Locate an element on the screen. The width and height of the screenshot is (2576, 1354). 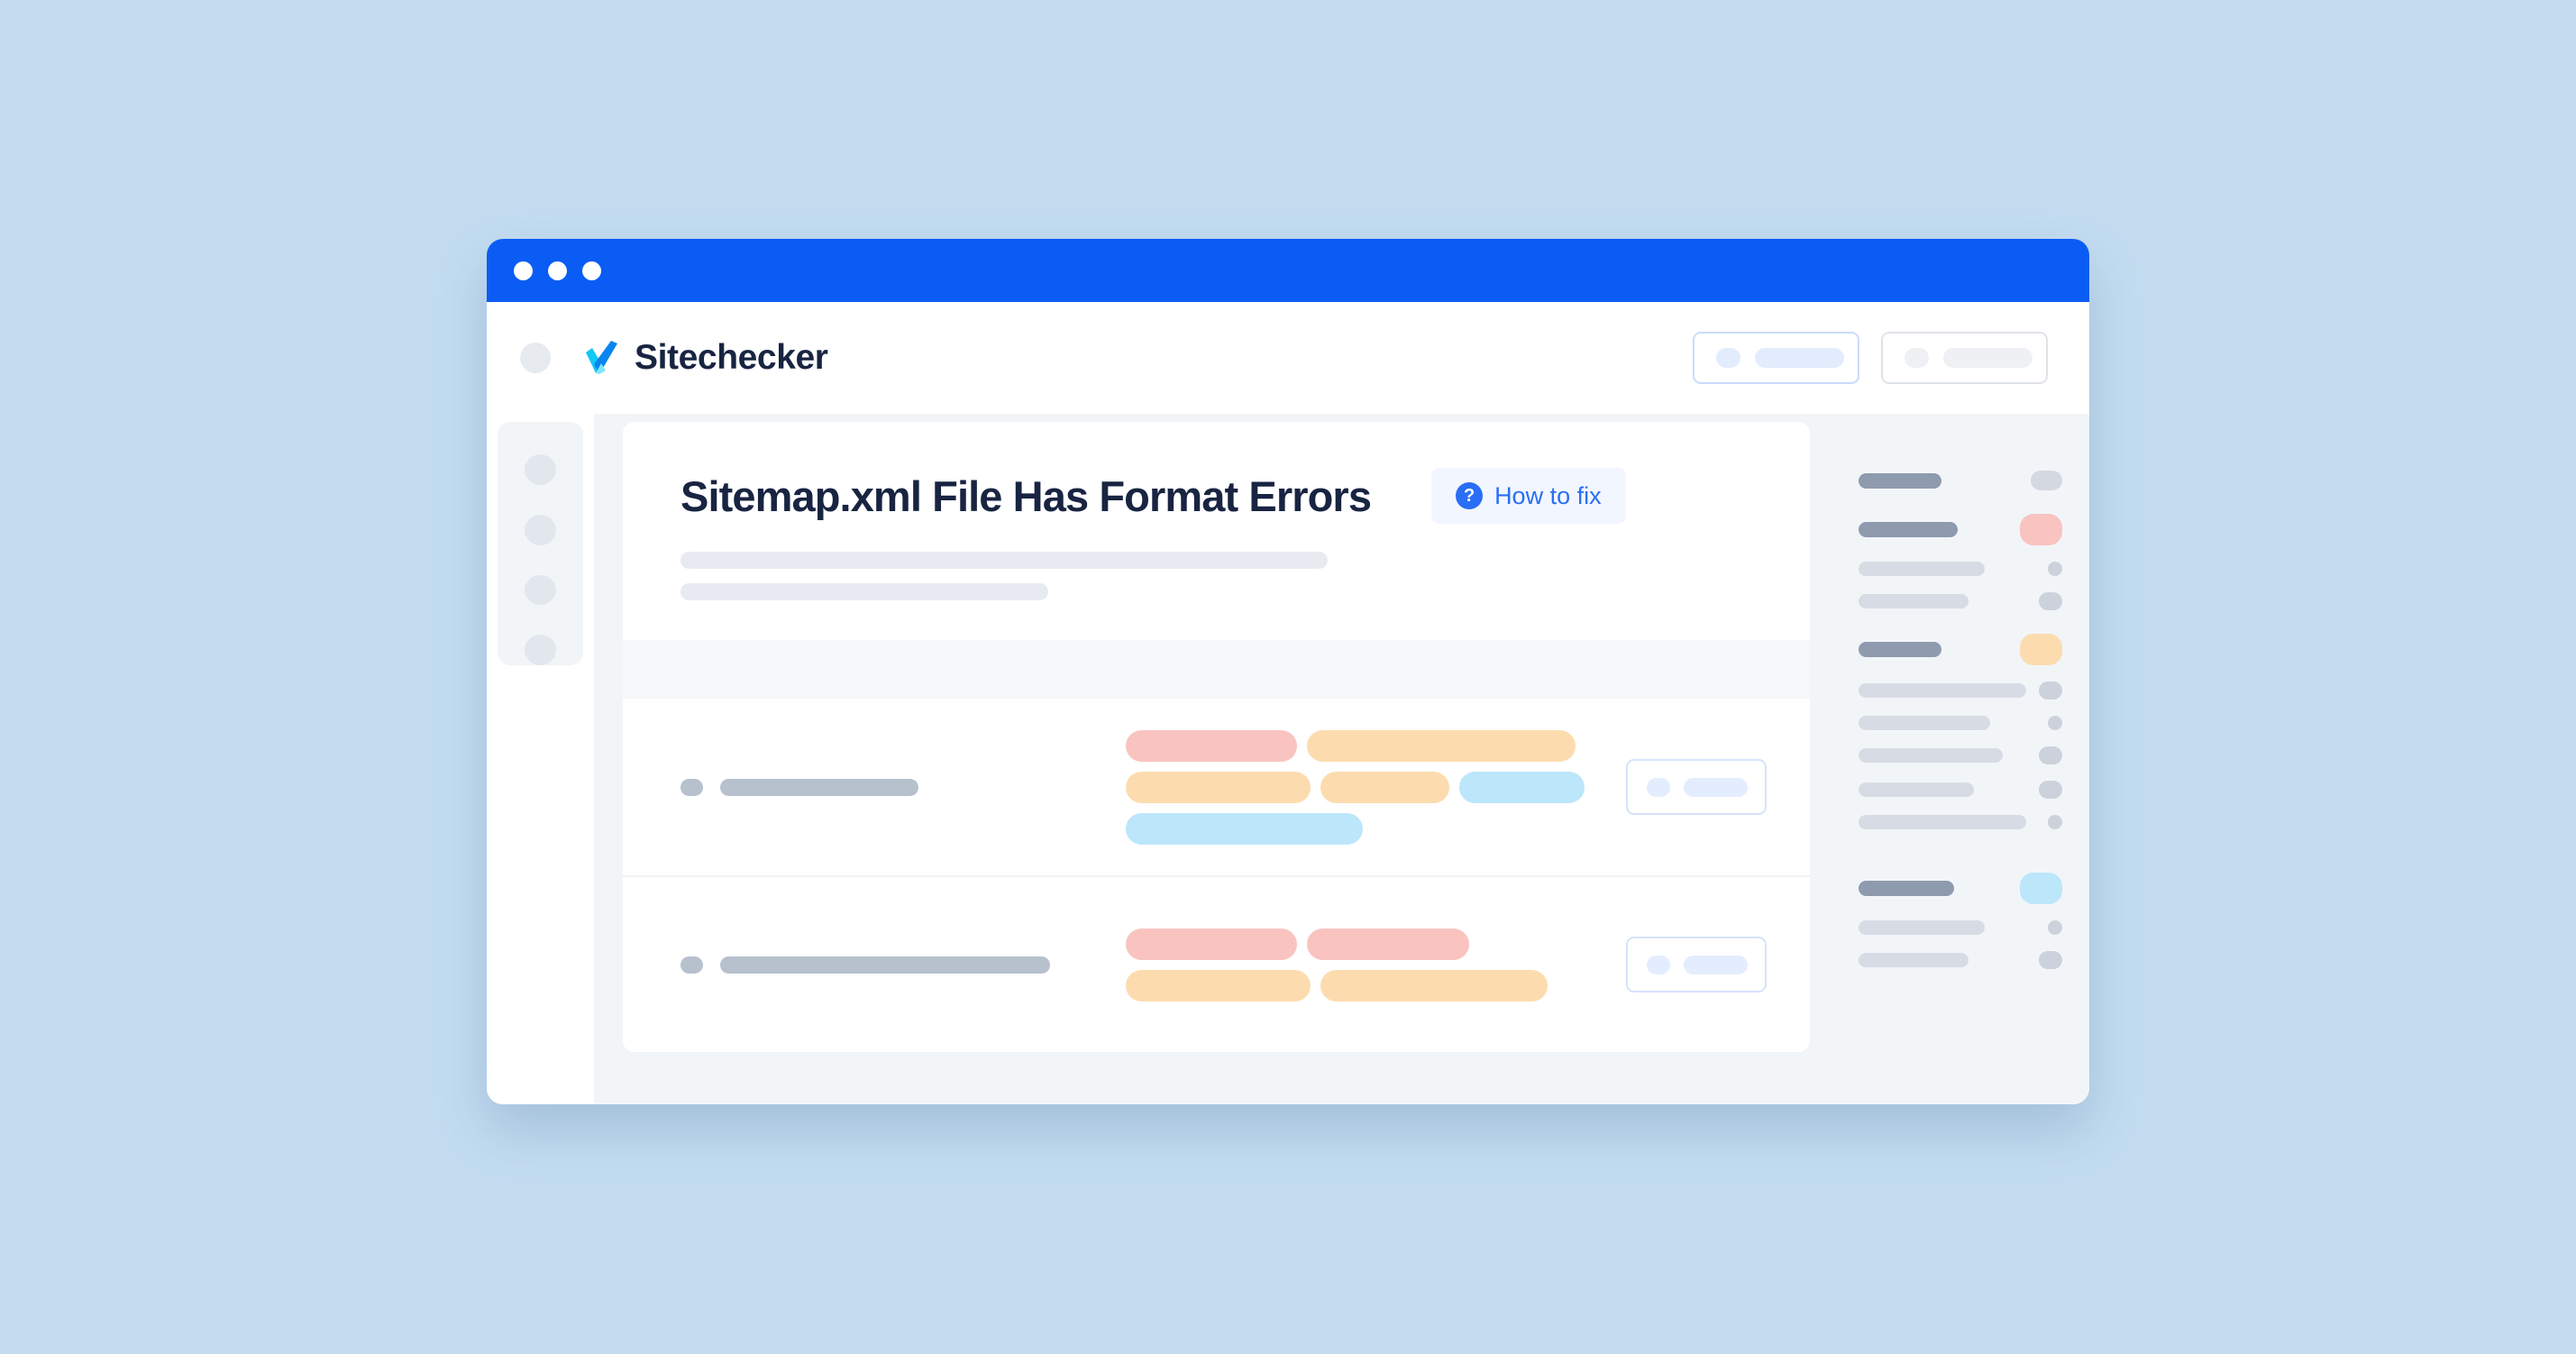
page-title: Sitemap.xml File Has Format Errors is located at coordinates (1026, 496).